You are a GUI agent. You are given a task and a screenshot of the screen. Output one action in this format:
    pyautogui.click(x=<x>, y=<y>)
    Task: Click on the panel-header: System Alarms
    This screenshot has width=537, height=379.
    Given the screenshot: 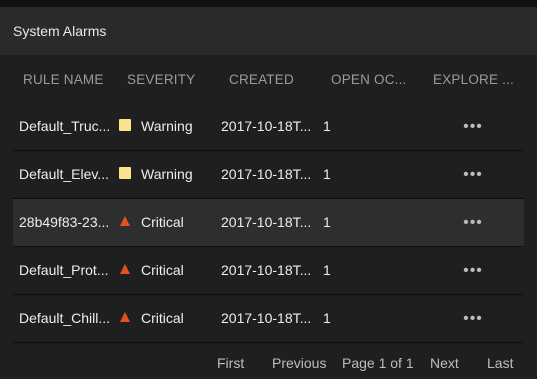 What is the action you would take?
    pyautogui.click(x=268, y=31)
    